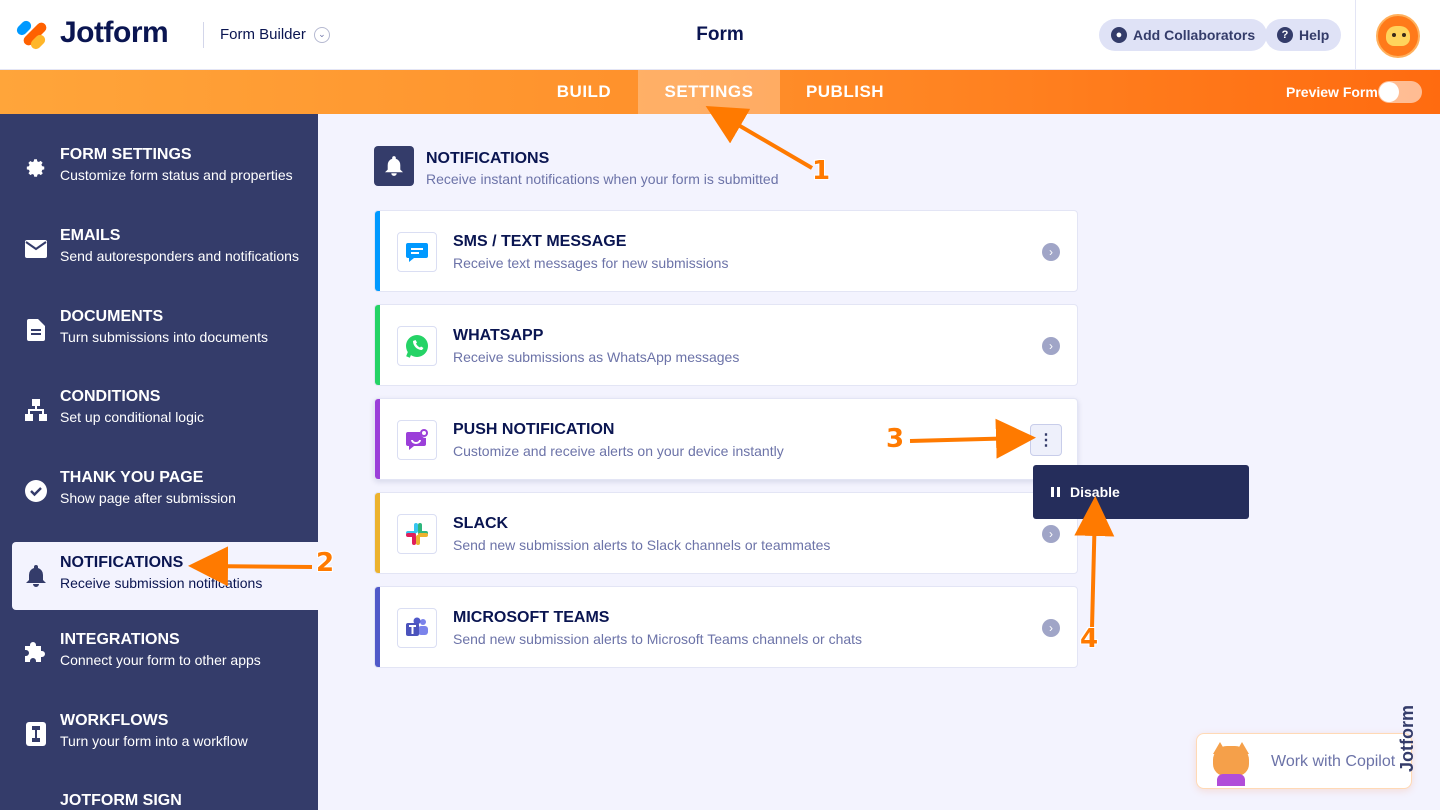 This screenshot has width=1440, height=810. Describe the element at coordinates (120, 639) in the screenshot. I see `sidebar-item-title: INTEGRATIONS` at that location.